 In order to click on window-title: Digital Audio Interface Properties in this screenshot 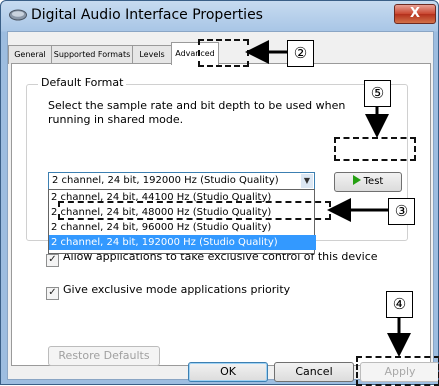, I will do `click(147, 15)`.